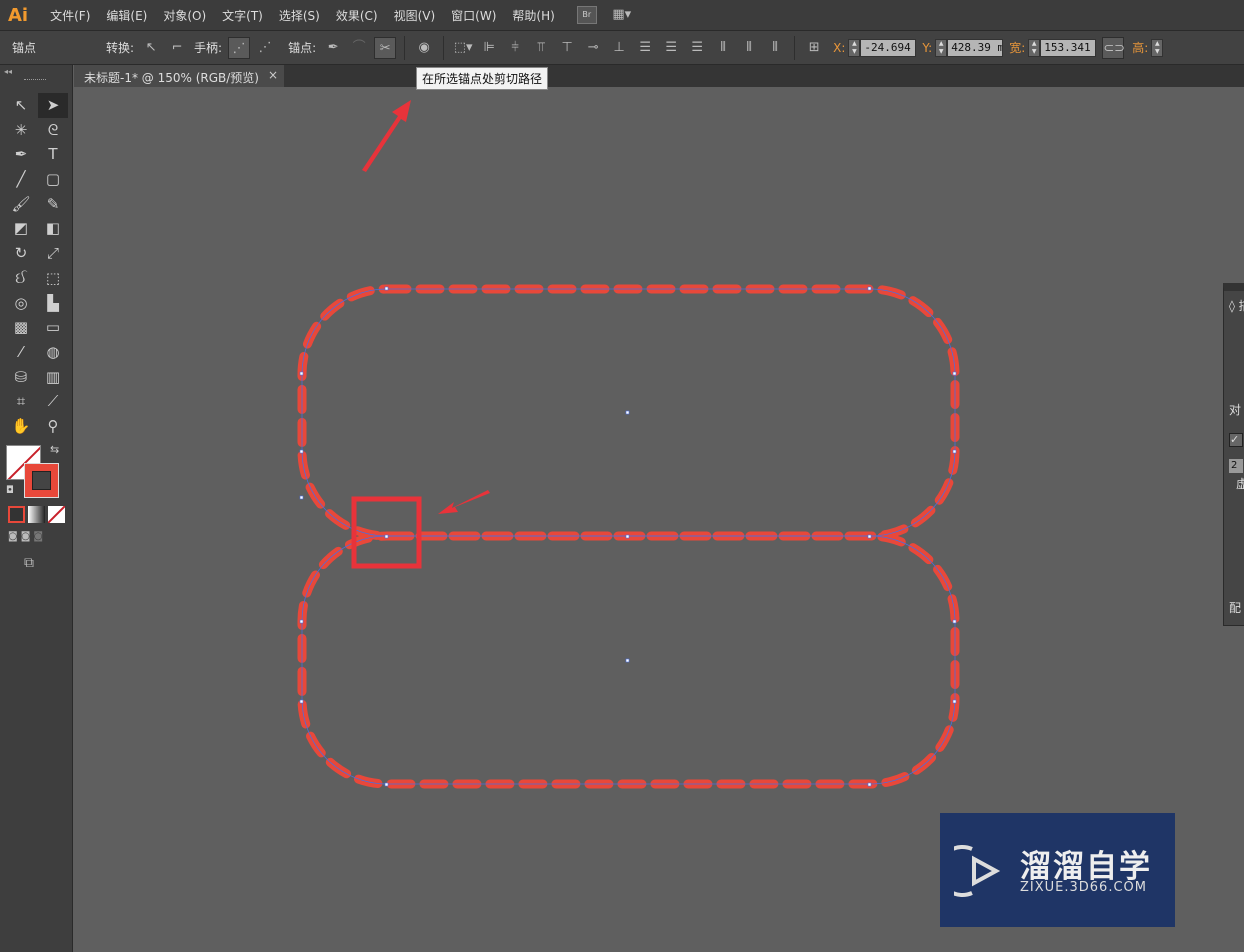 This screenshot has width=1244, height=952. I want to click on stroke-panel: ◊ 描 对 ✓ 2 虚 配, so click(1233, 454).